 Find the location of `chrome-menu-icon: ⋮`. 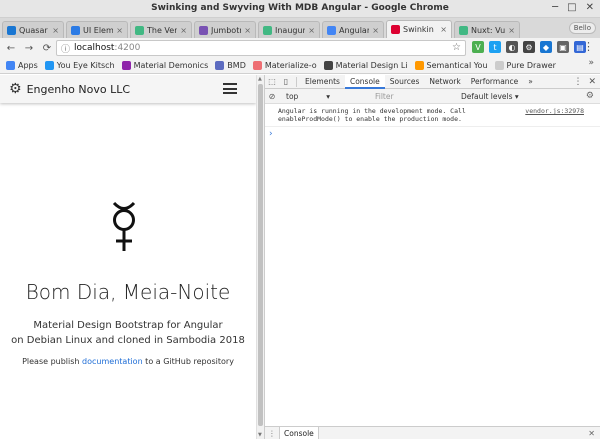

chrome-menu-icon: ⋮ is located at coordinates (588, 46).